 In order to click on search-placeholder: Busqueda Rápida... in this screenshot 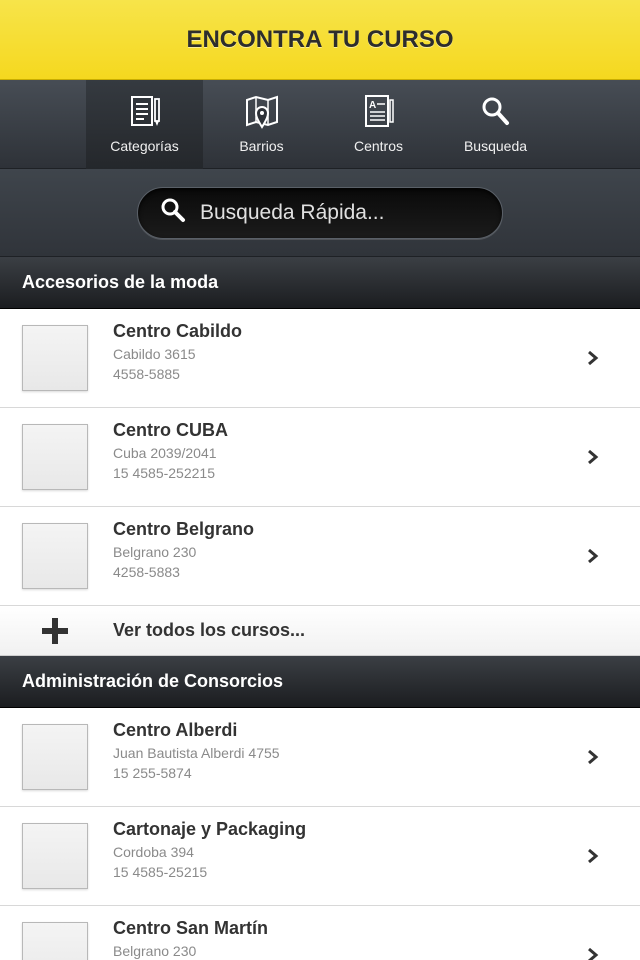, I will do `click(292, 212)`.